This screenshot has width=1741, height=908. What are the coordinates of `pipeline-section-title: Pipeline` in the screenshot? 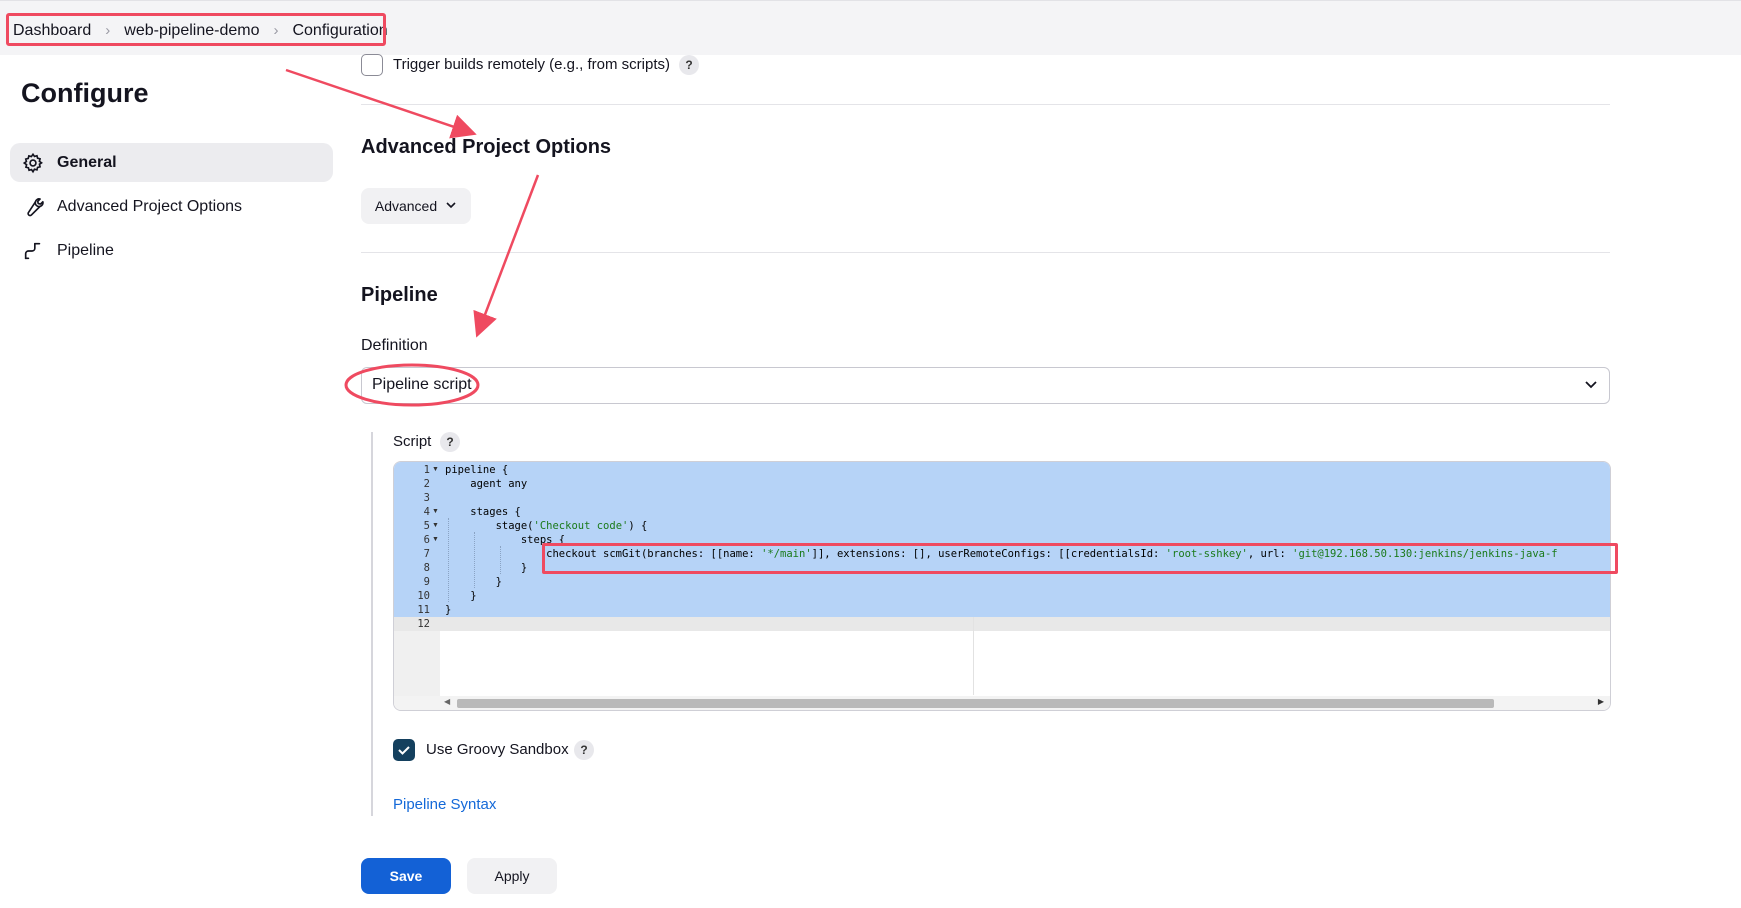 It's located at (399, 295).